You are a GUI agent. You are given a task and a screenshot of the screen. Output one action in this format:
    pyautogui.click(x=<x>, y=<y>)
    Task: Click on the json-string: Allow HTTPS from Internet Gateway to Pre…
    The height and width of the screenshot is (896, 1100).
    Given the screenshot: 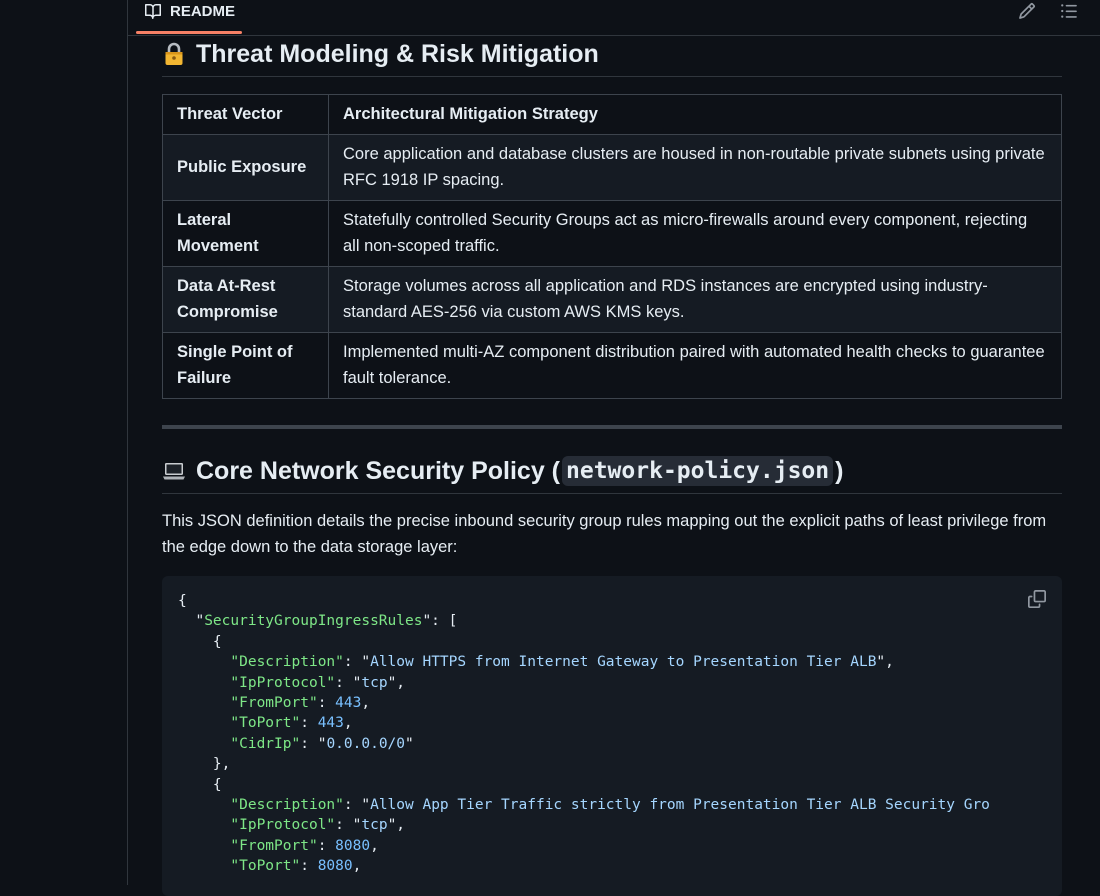 What is the action you would take?
    pyautogui.click(x=623, y=662)
    